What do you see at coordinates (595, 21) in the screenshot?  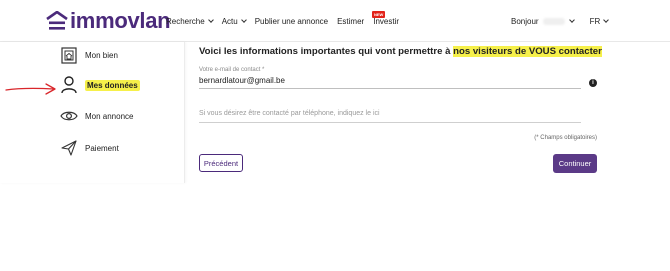 I see `language-selector: FR` at bounding box center [595, 21].